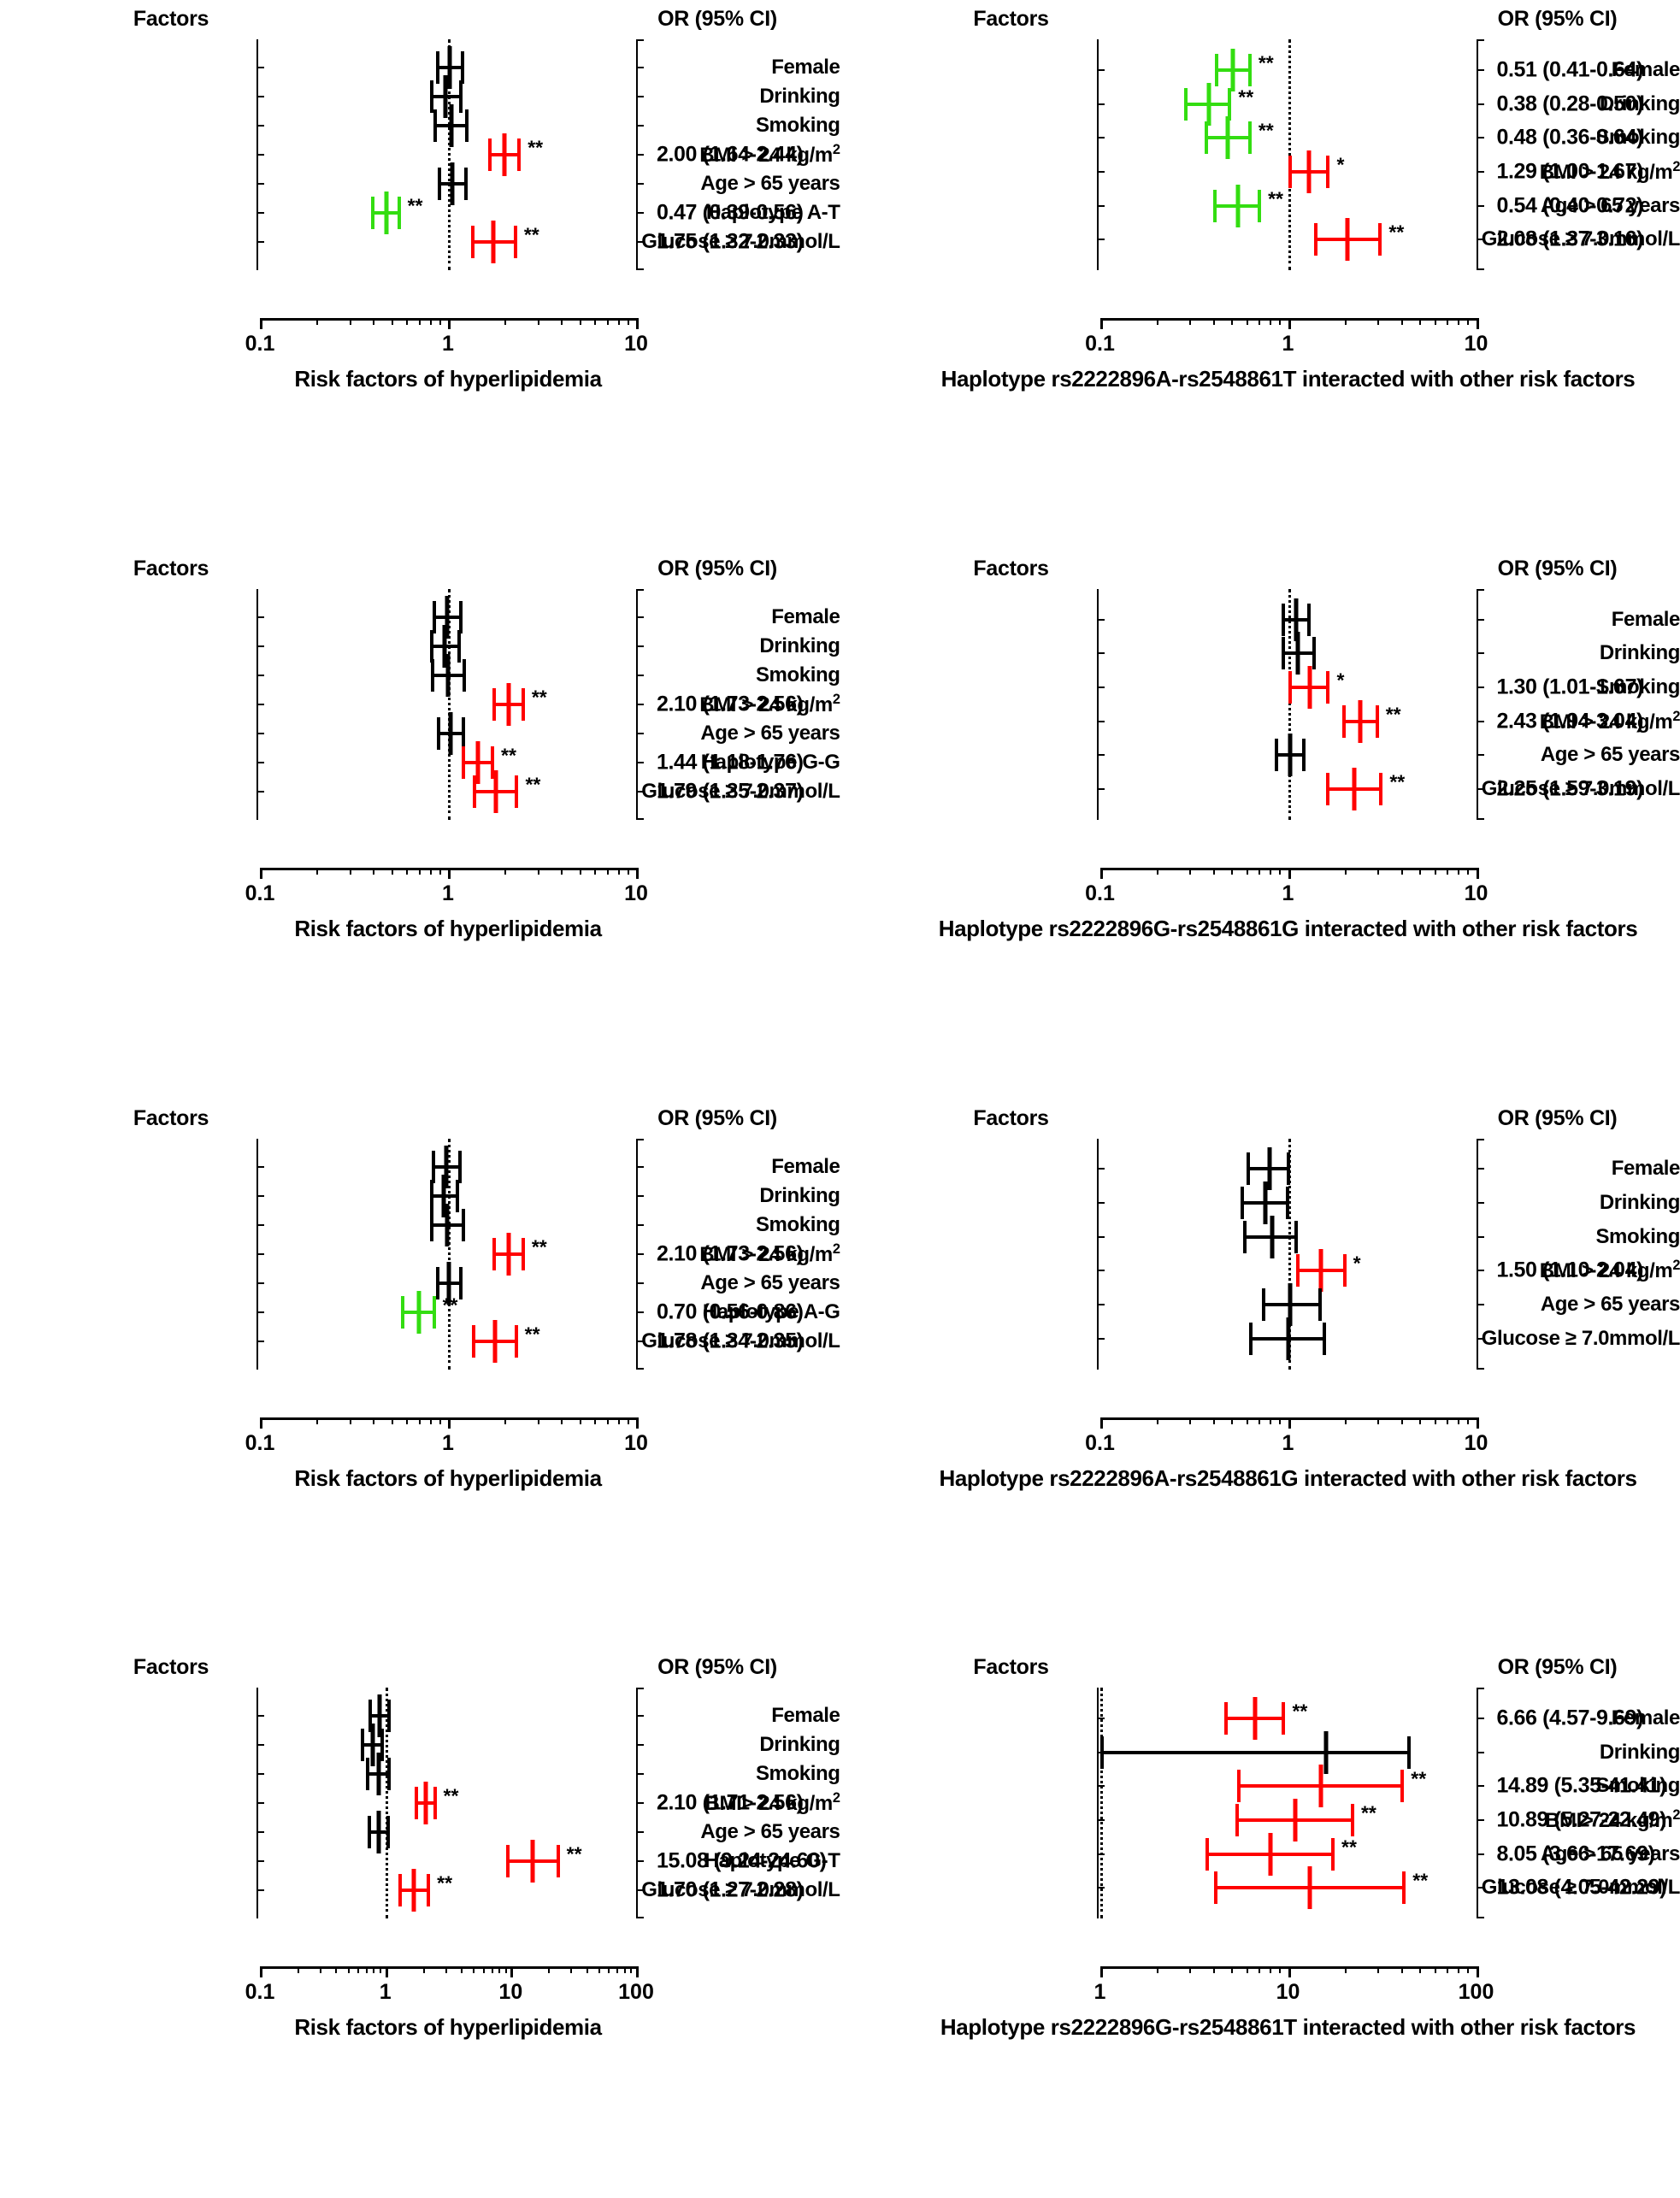  Describe the element at coordinates (742, 1860) in the screenshot. I see `or-value-text: 15.08 (9.24-24.60)` at that location.